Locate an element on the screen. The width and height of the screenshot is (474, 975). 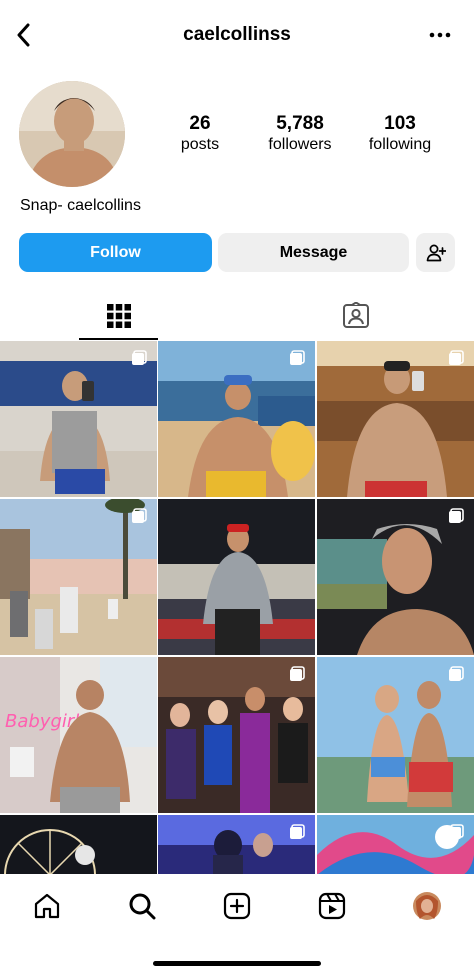
add-user-icon is located at coordinates (436, 252).